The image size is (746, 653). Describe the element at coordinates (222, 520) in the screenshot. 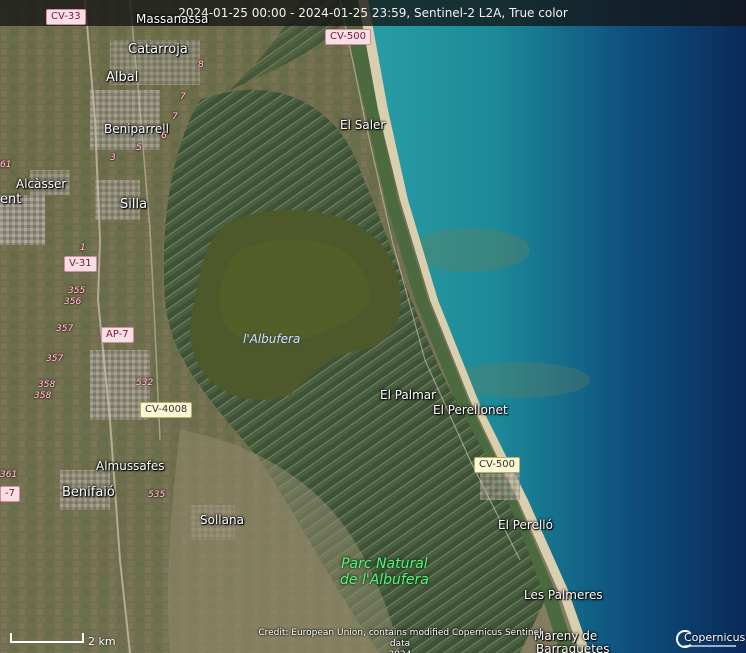

I see `place-sollana: Sollana` at that location.